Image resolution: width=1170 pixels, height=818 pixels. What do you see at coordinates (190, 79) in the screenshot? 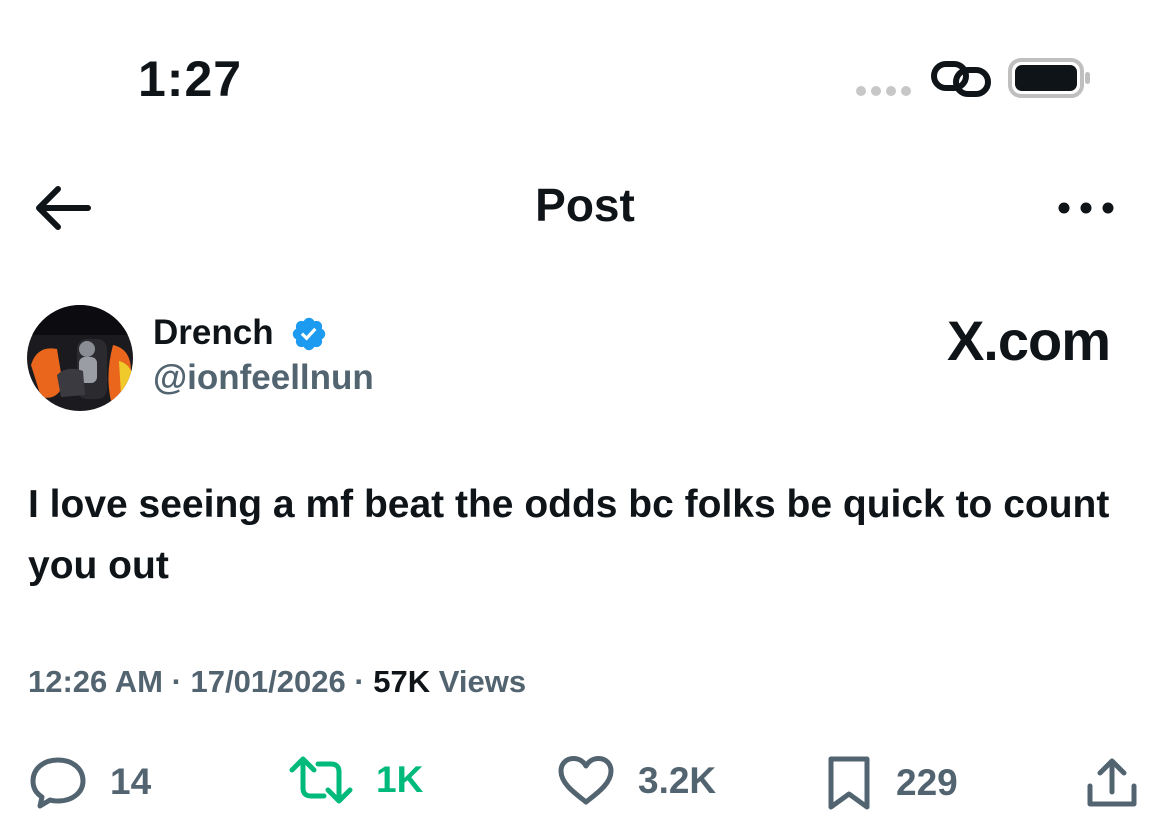
I see `status-time: 1:27` at bounding box center [190, 79].